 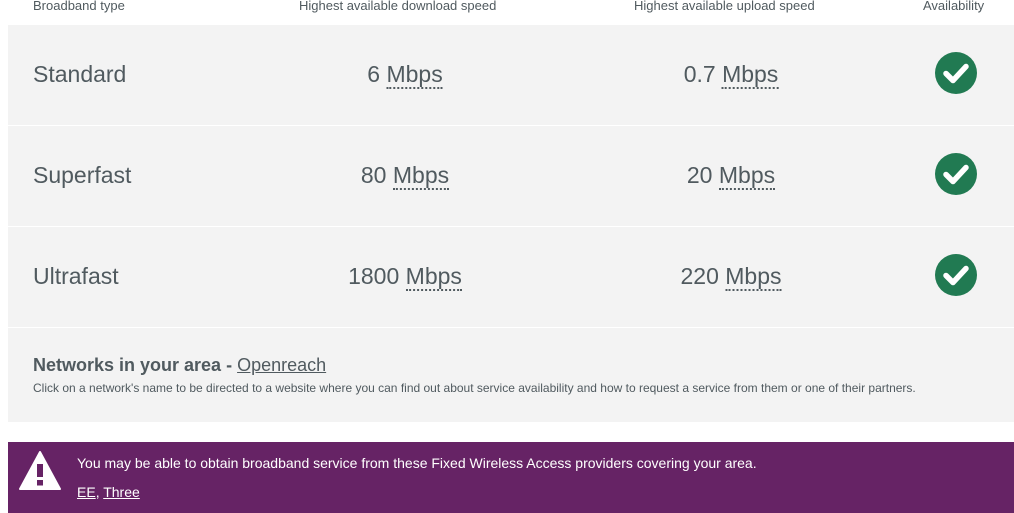 What do you see at coordinates (76, 276) in the screenshot?
I see `broadband-type-label: Ultrafast` at bounding box center [76, 276].